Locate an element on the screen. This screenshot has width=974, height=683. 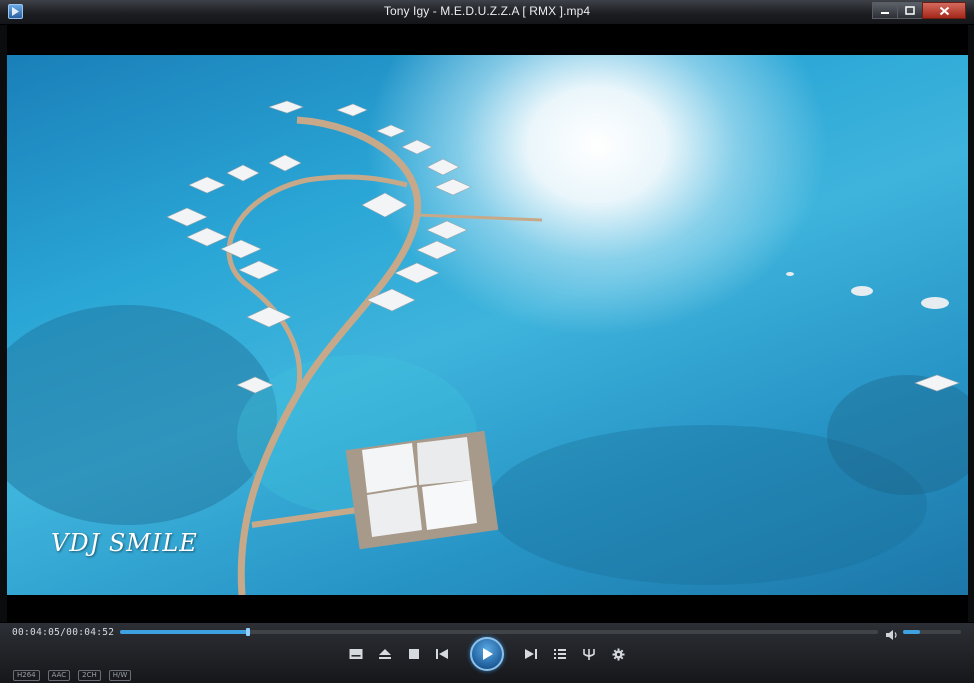
volume-fill is located at coordinates (911, 632).